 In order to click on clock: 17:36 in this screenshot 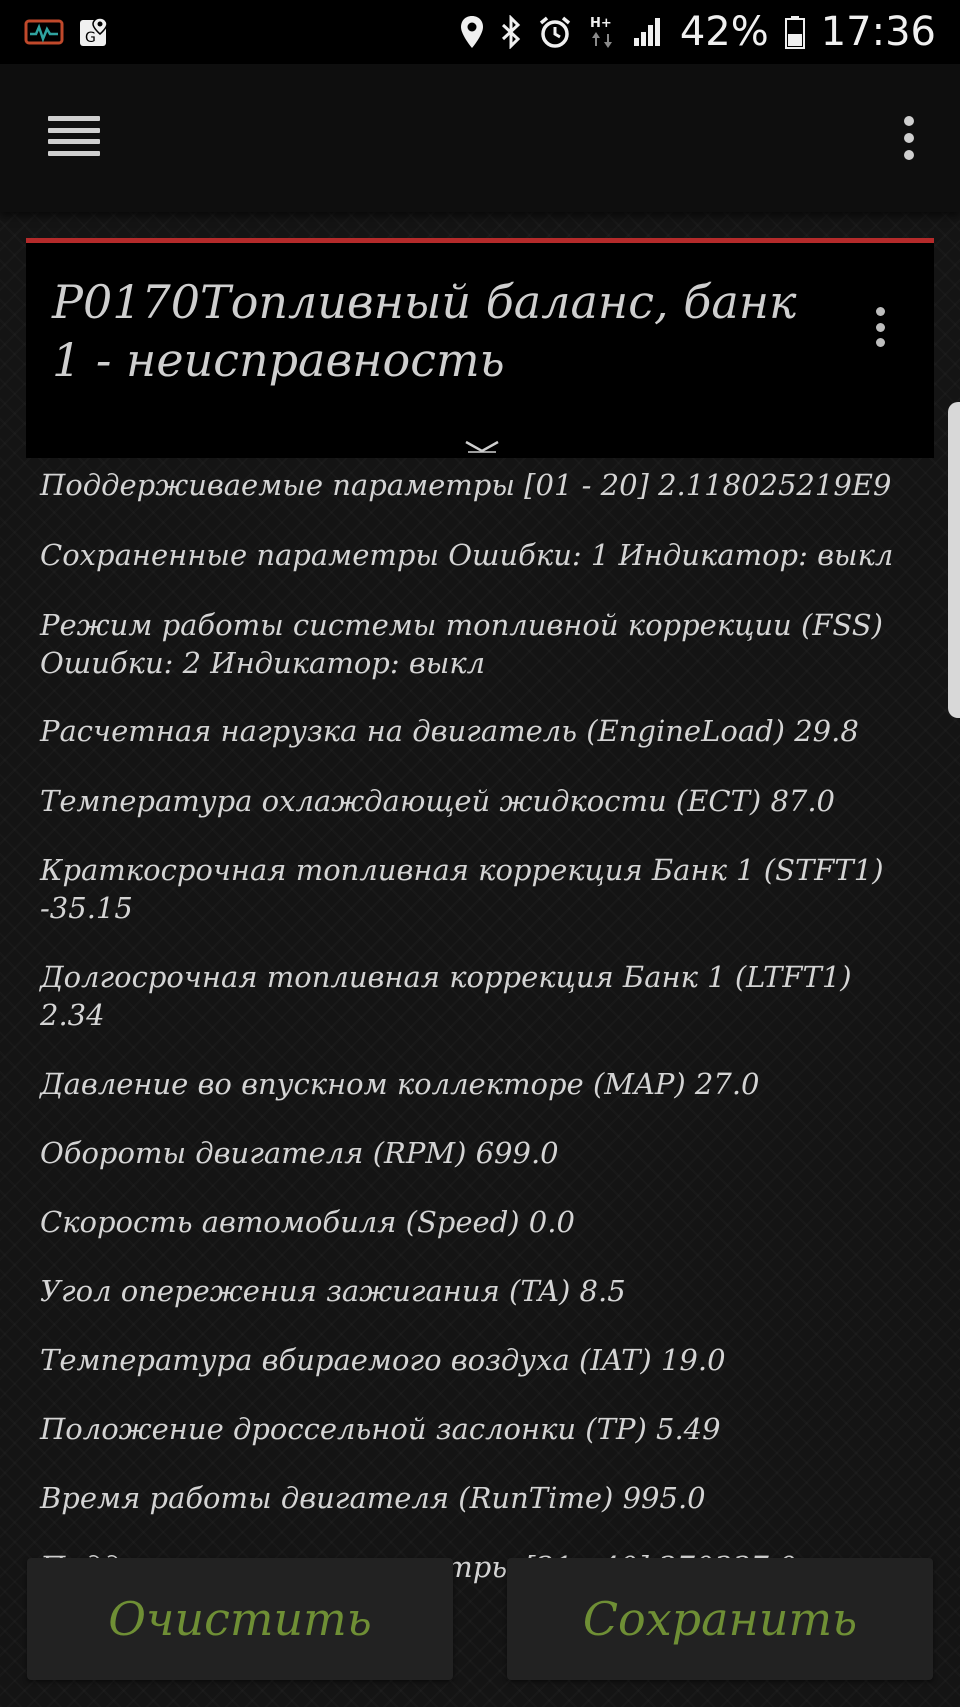, I will do `click(878, 32)`.